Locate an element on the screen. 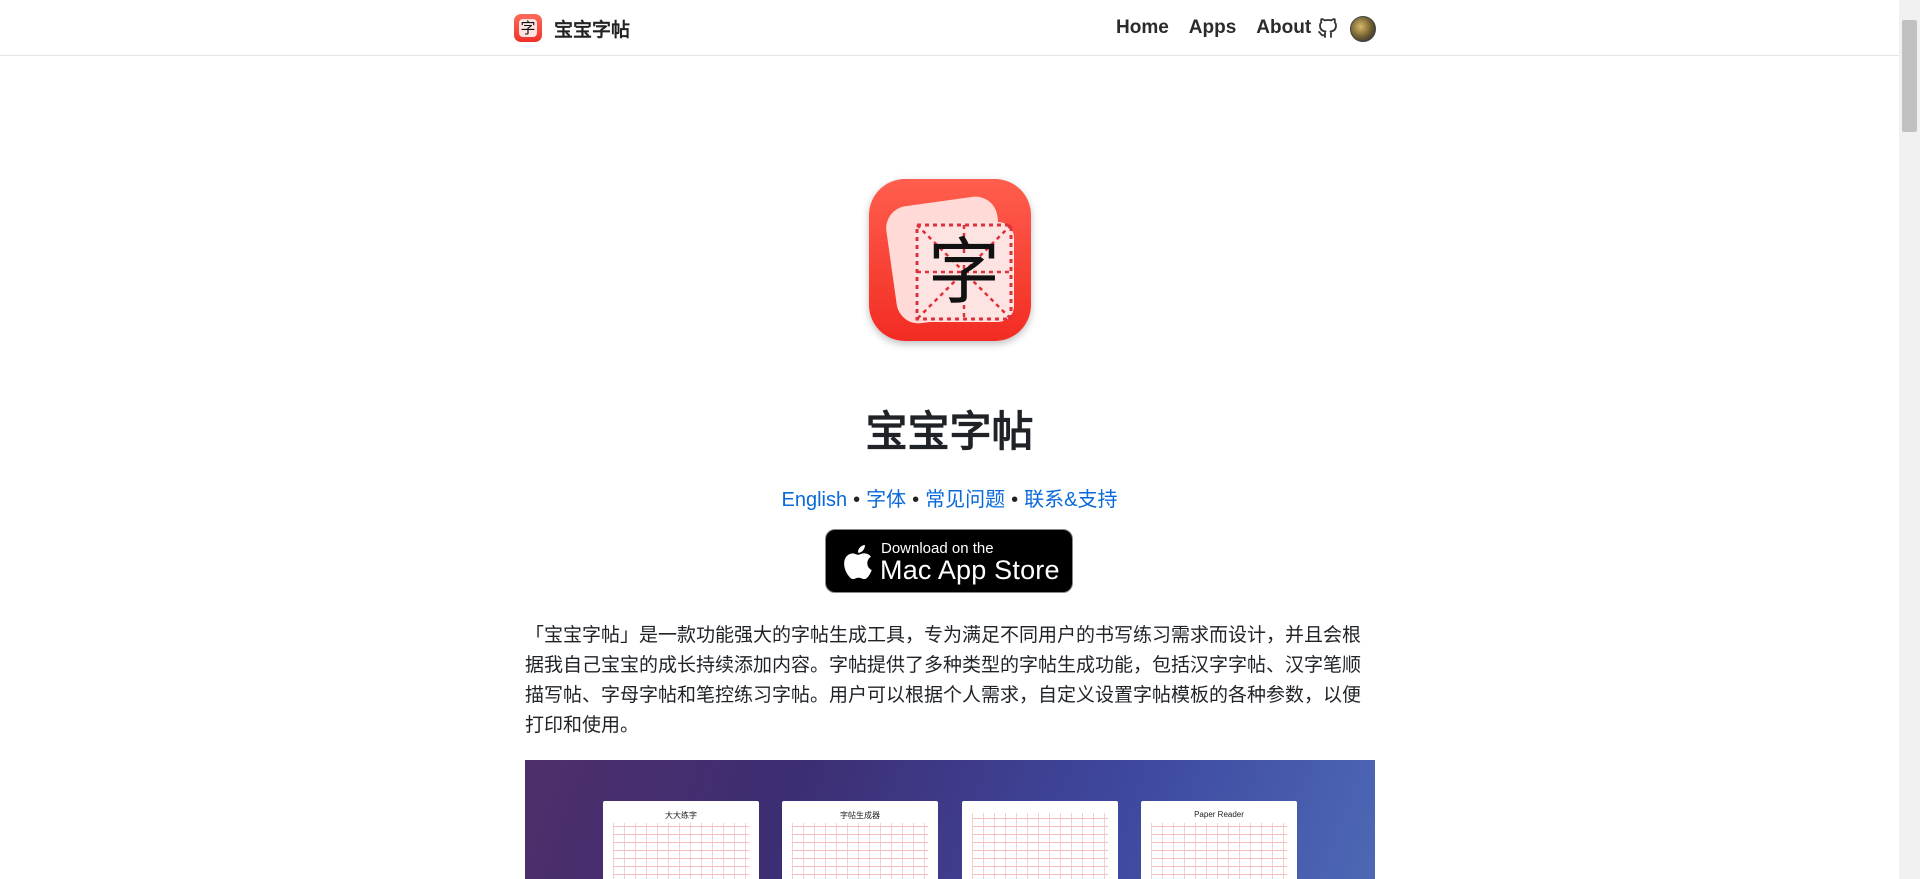 This screenshot has height=879, width=1920. apple-icon is located at coordinates (858, 562).